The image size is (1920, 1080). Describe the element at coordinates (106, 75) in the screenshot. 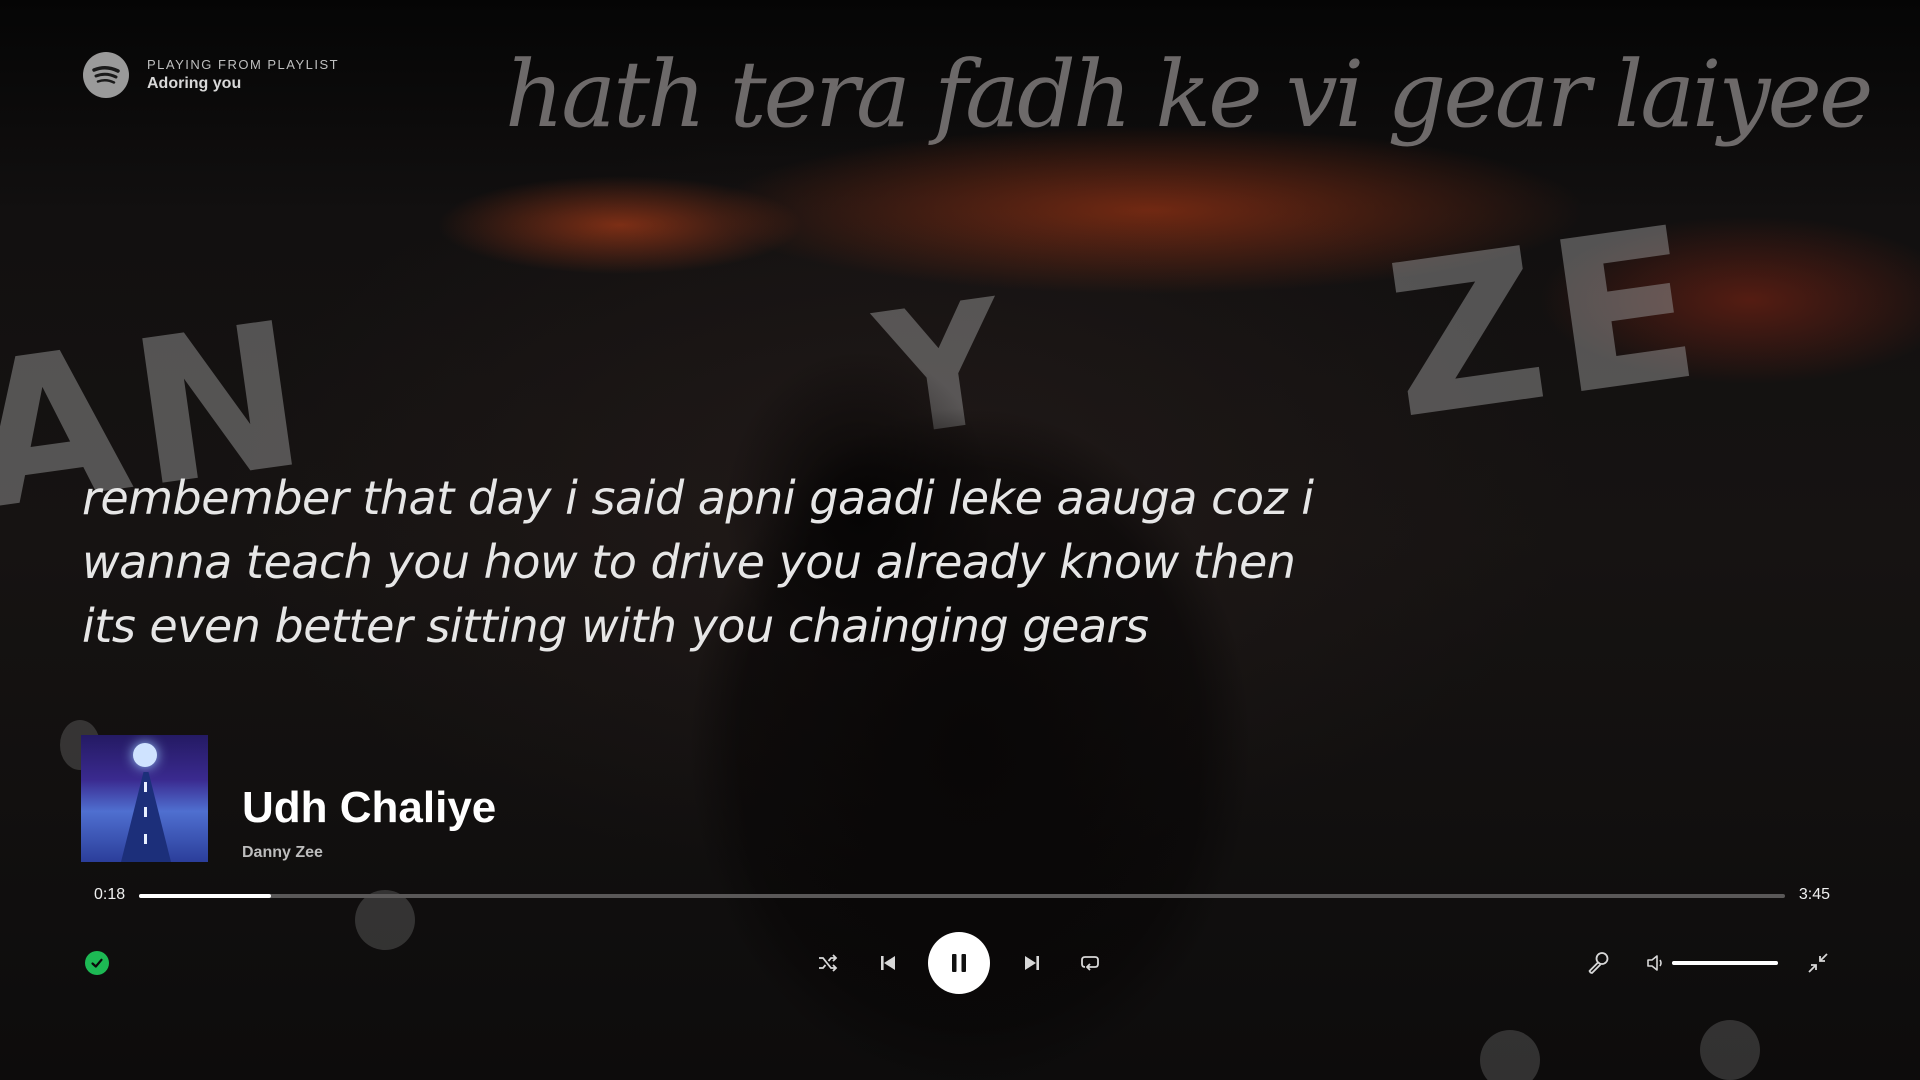

I see `spotify-logo-icon` at that location.